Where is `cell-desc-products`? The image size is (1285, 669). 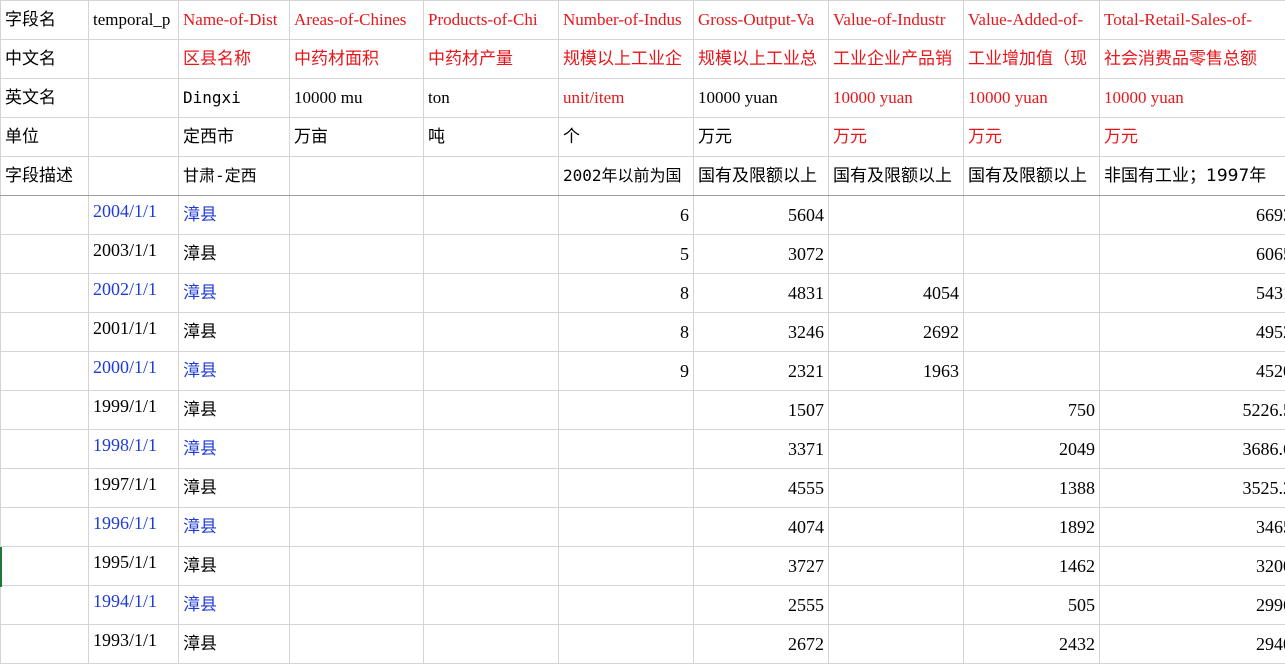
cell-desc-products is located at coordinates (491, 176).